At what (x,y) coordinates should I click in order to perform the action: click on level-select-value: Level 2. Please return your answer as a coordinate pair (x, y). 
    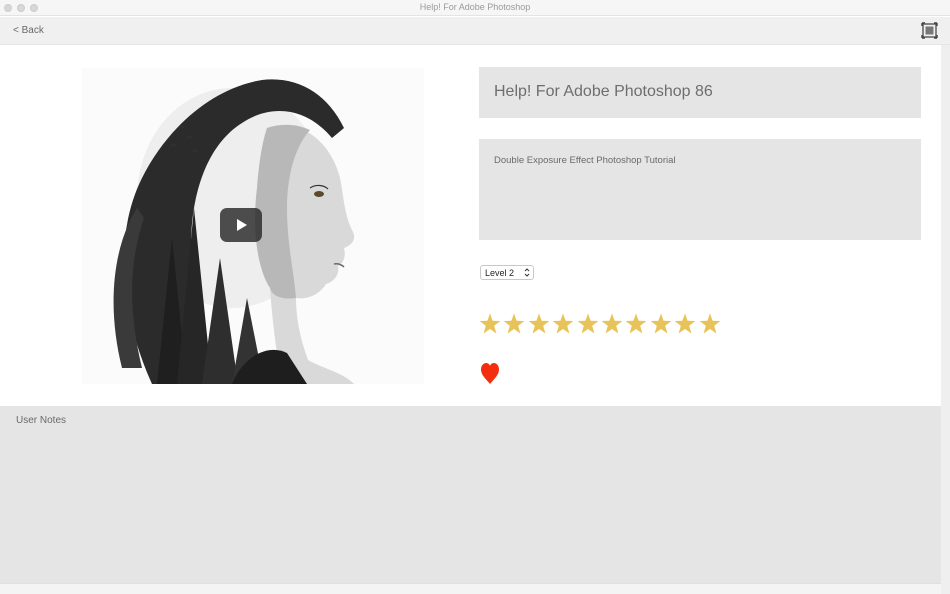
    Looking at the image, I should click on (500, 273).